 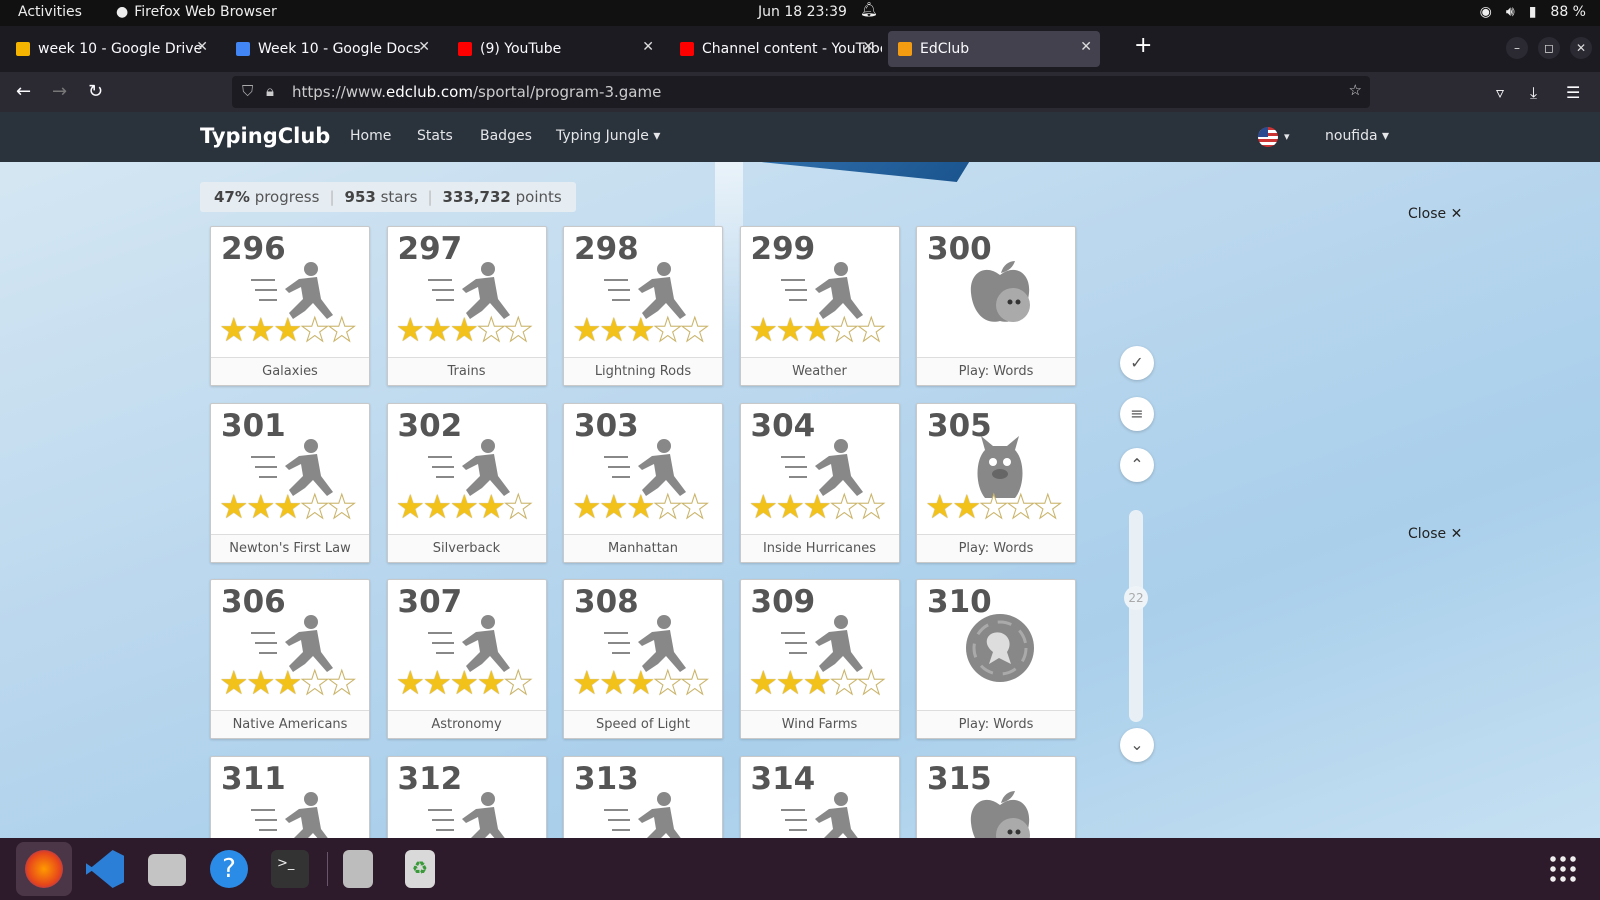 What do you see at coordinates (332, 49) in the screenshot?
I see `browser-tab: Week 10 - Google Docs ✕` at bounding box center [332, 49].